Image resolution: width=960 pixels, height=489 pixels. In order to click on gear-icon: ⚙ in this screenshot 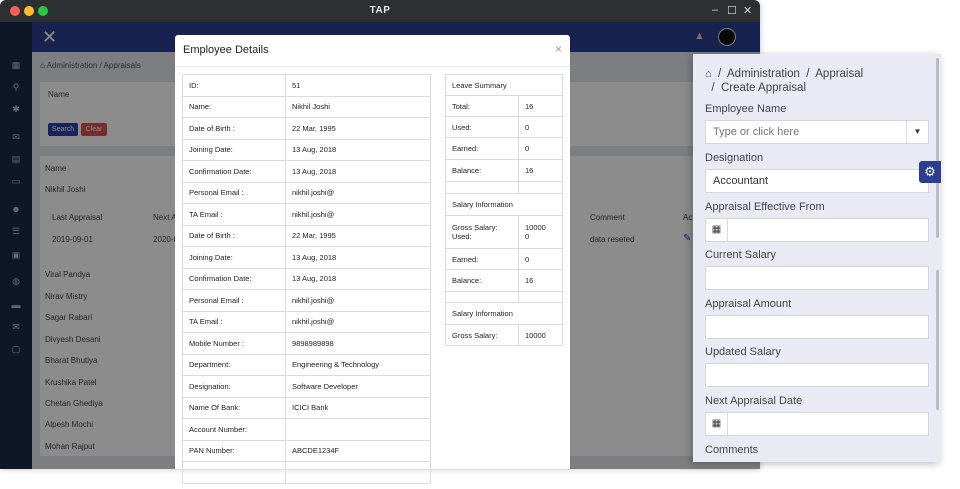, I will do `click(930, 172)`.